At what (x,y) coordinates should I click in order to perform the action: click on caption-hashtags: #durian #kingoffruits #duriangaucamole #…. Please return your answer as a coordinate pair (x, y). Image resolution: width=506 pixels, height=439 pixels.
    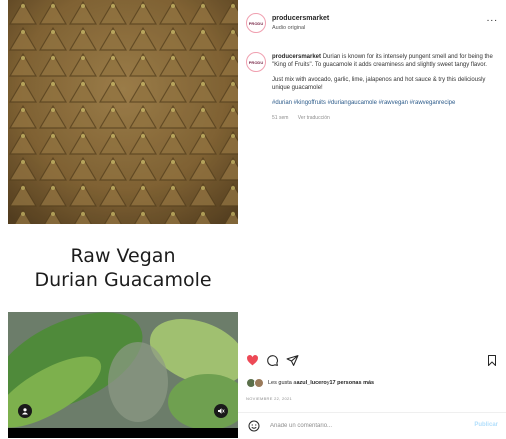
    Looking at the image, I should click on (385, 103).